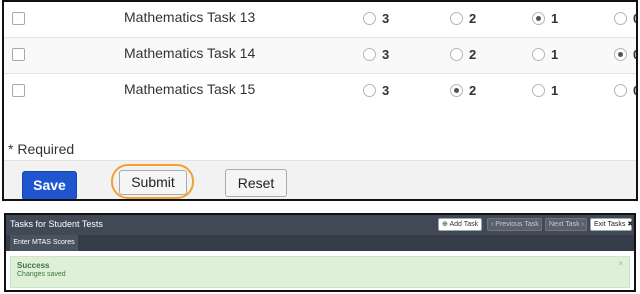 The image size is (640, 294). Describe the element at coordinates (320, 56) in the screenshot. I see `task-row: Mathematics Task 14 3 2 1 0` at that location.